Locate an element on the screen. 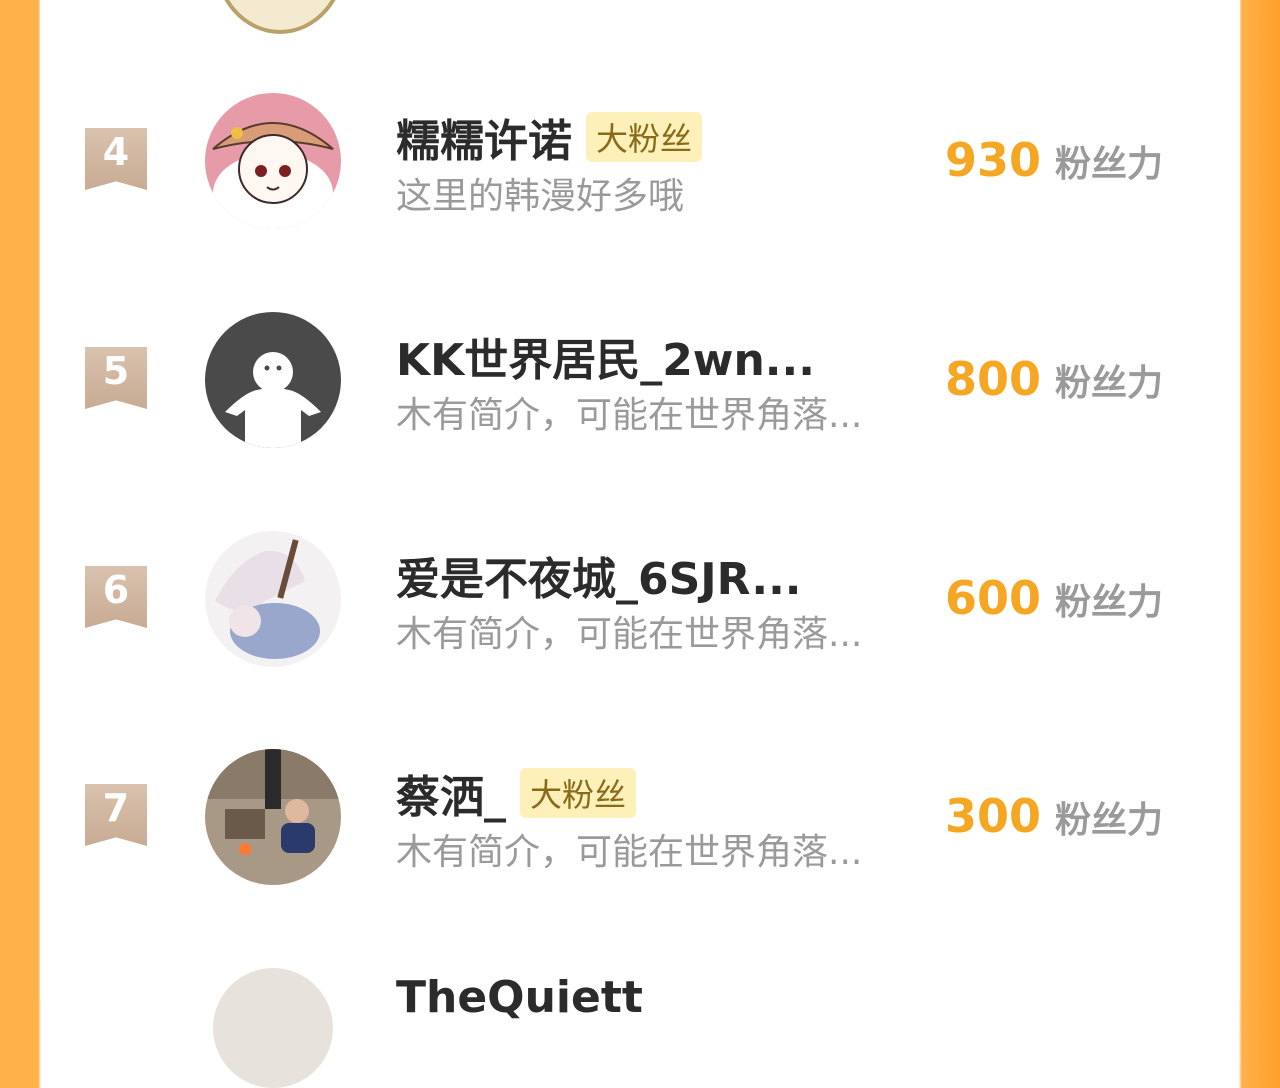  user-name: 蔡洒_ is located at coordinates (451, 793).